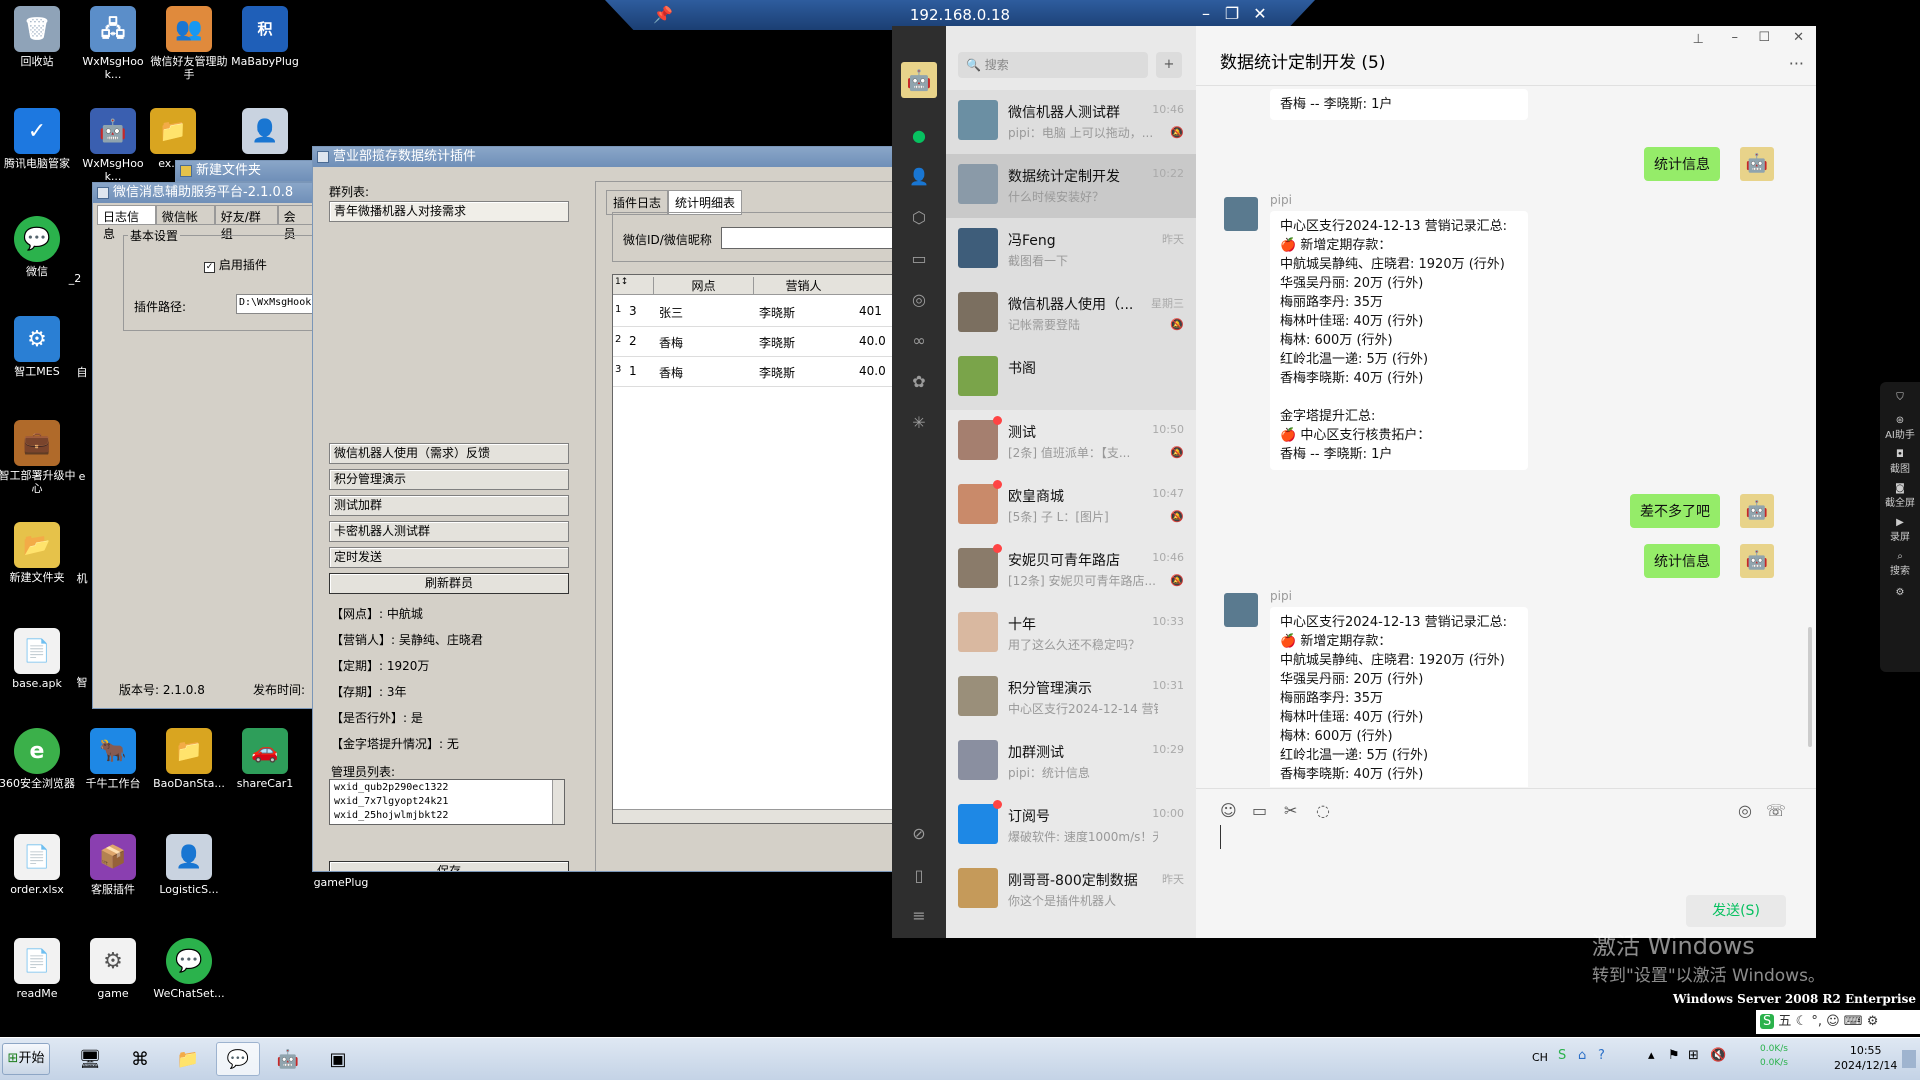  Describe the element at coordinates (38, 37) in the screenshot. I see `desktop-icon-recycle-bin: 🗑 回收站` at that location.